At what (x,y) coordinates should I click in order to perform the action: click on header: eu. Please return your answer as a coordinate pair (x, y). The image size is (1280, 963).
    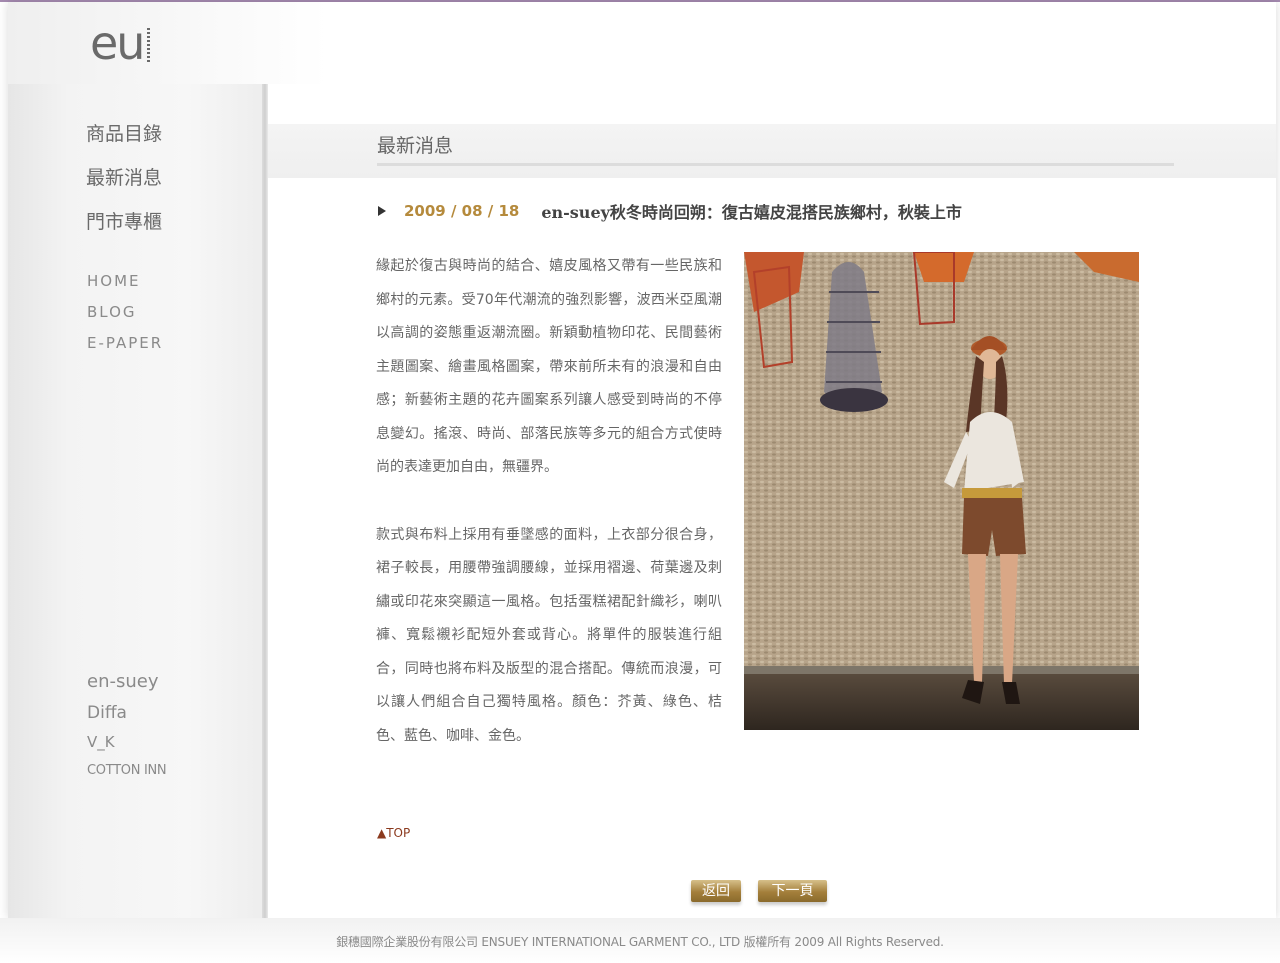
    Looking at the image, I should click on (642, 43).